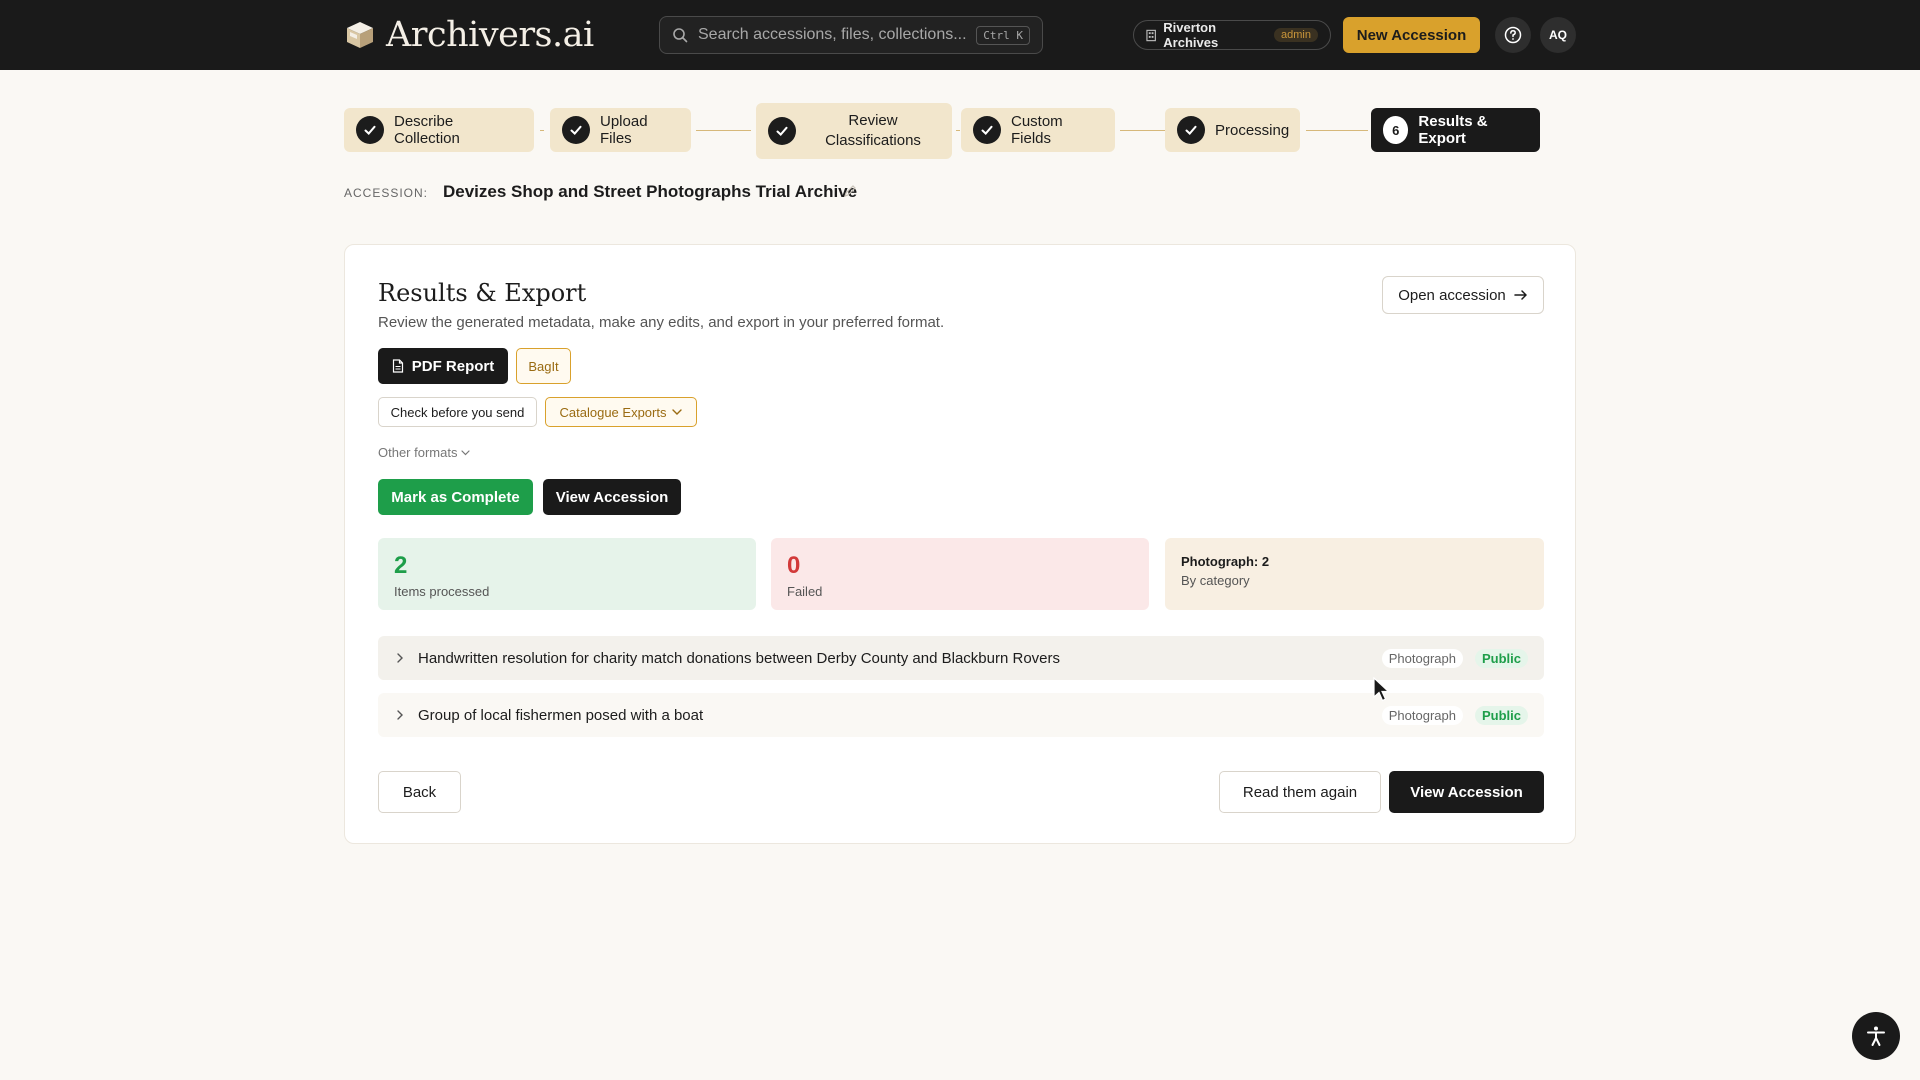 The height and width of the screenshot is (1080, 1920). What do you see at coordinates (805, 591) in the screenshot?
I see `stat-label: Failed` at bounding box center [805, 591].